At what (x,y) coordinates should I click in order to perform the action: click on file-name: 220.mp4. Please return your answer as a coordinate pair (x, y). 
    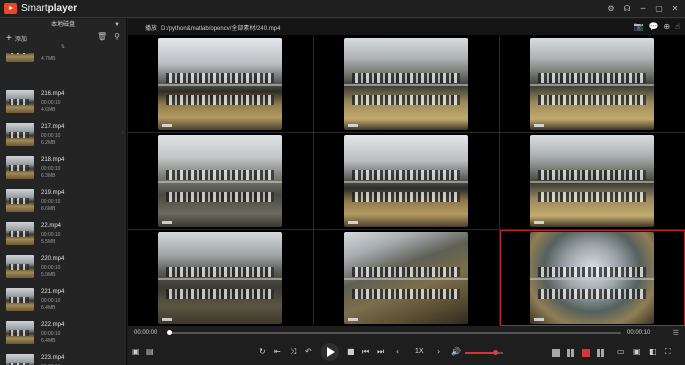
    Looking at the image, I should click on (53, 259).